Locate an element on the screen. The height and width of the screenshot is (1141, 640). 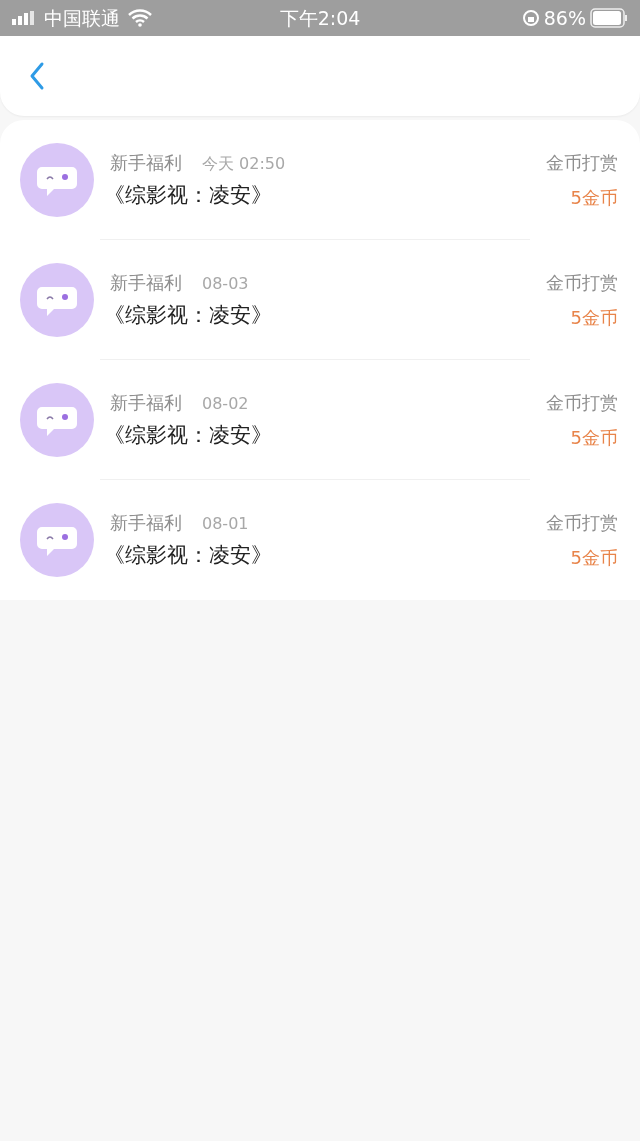
clock-time: 下午2:04 is located at coordinates (320, 18).